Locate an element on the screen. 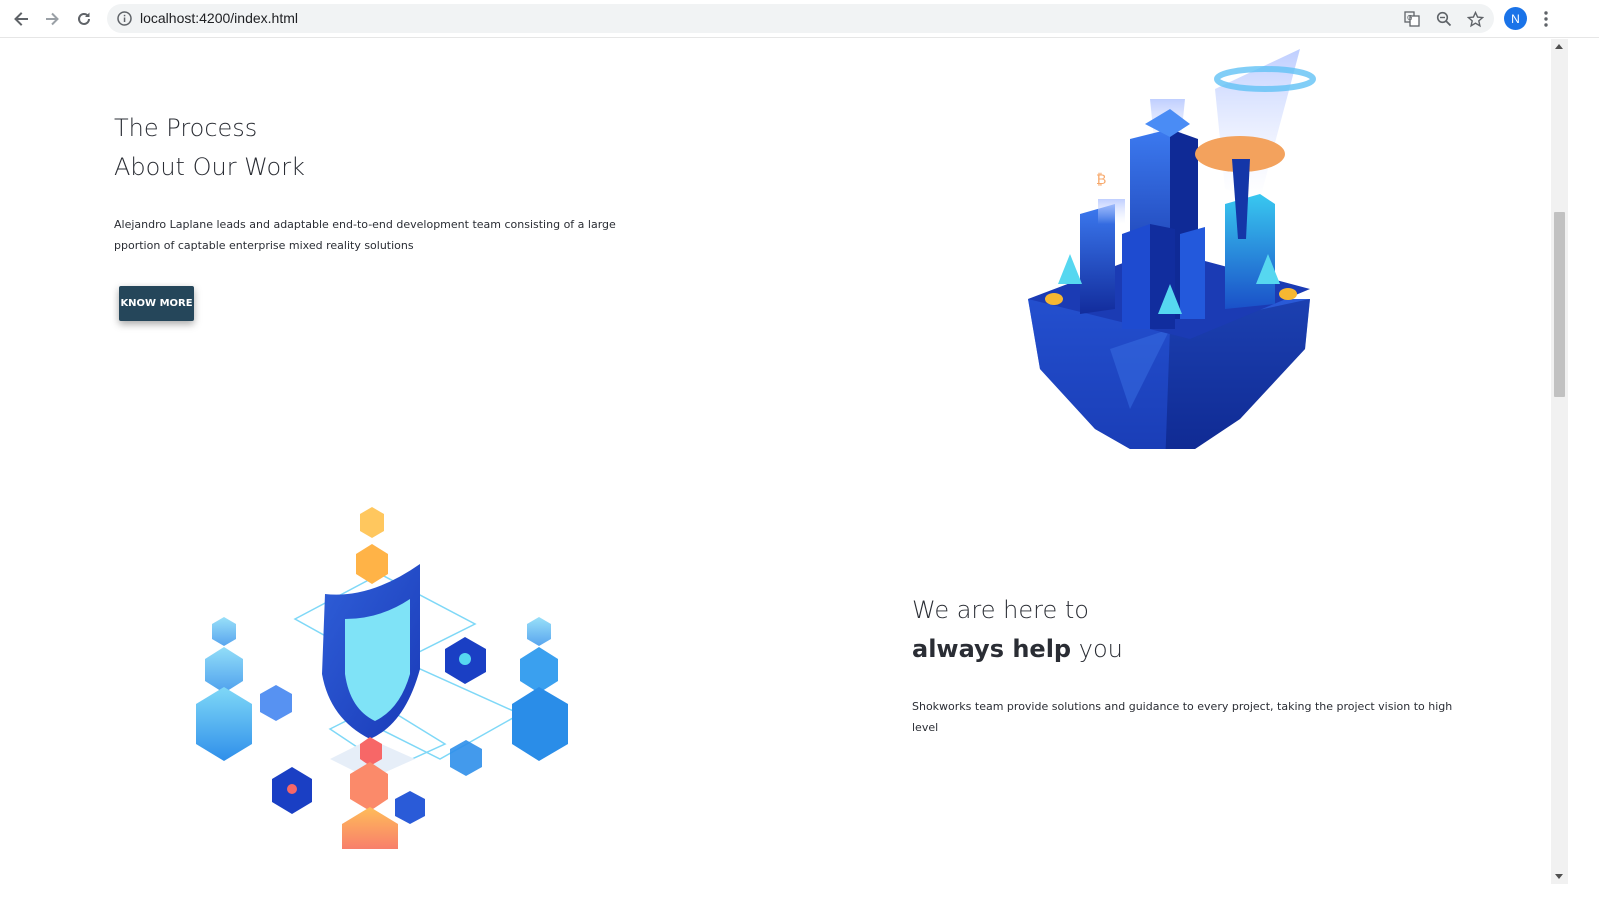  help-title-rest: you is located at coordinates (1097, 649).